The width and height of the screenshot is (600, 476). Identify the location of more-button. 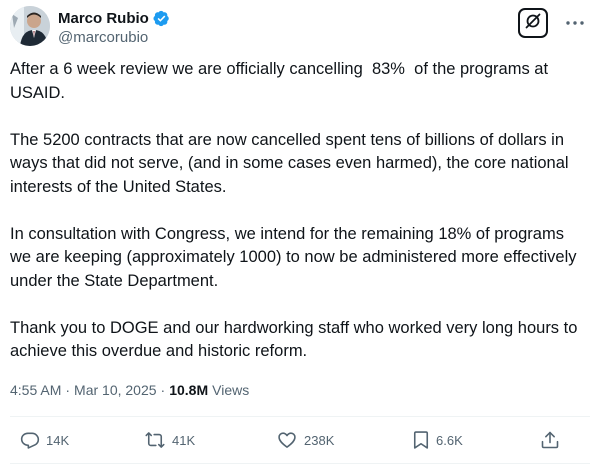
(575, 22).